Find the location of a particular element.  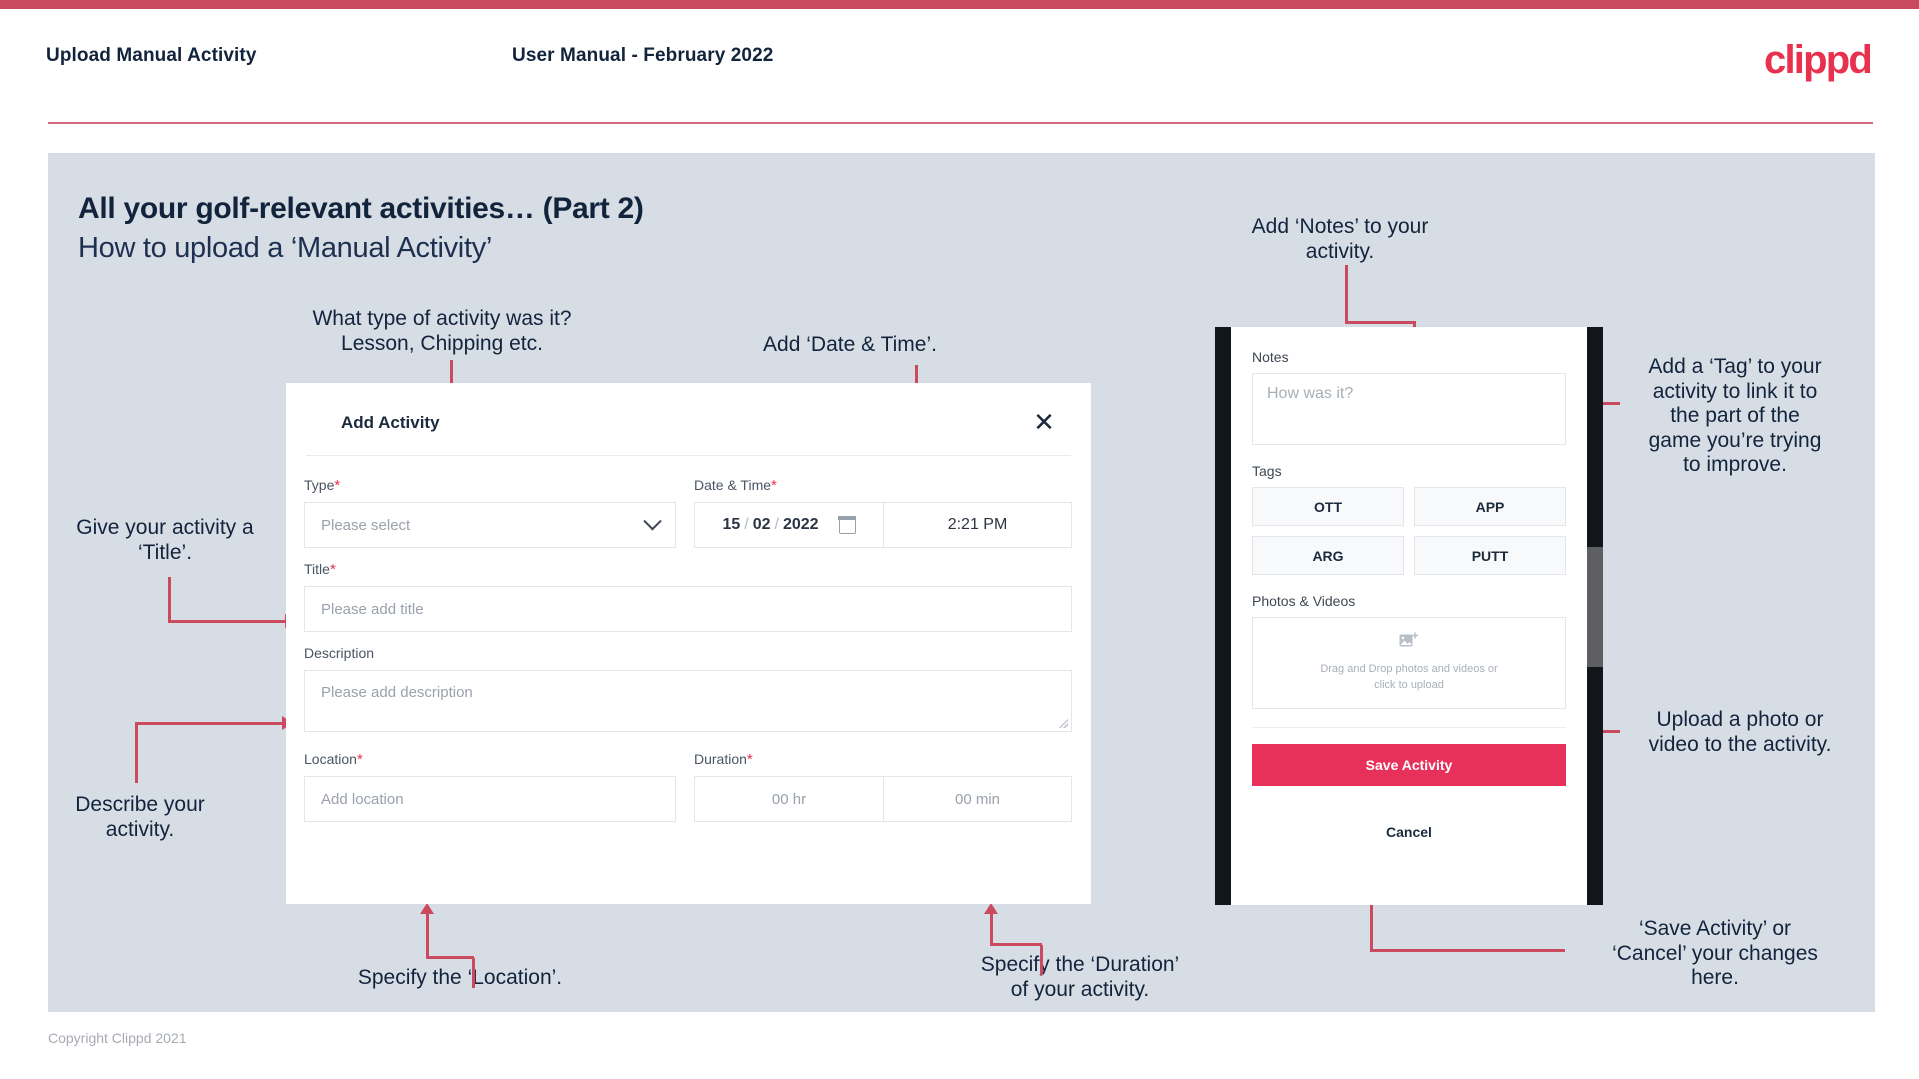

duration-minutes-input: 00 min is located at coordinates (978, 799).